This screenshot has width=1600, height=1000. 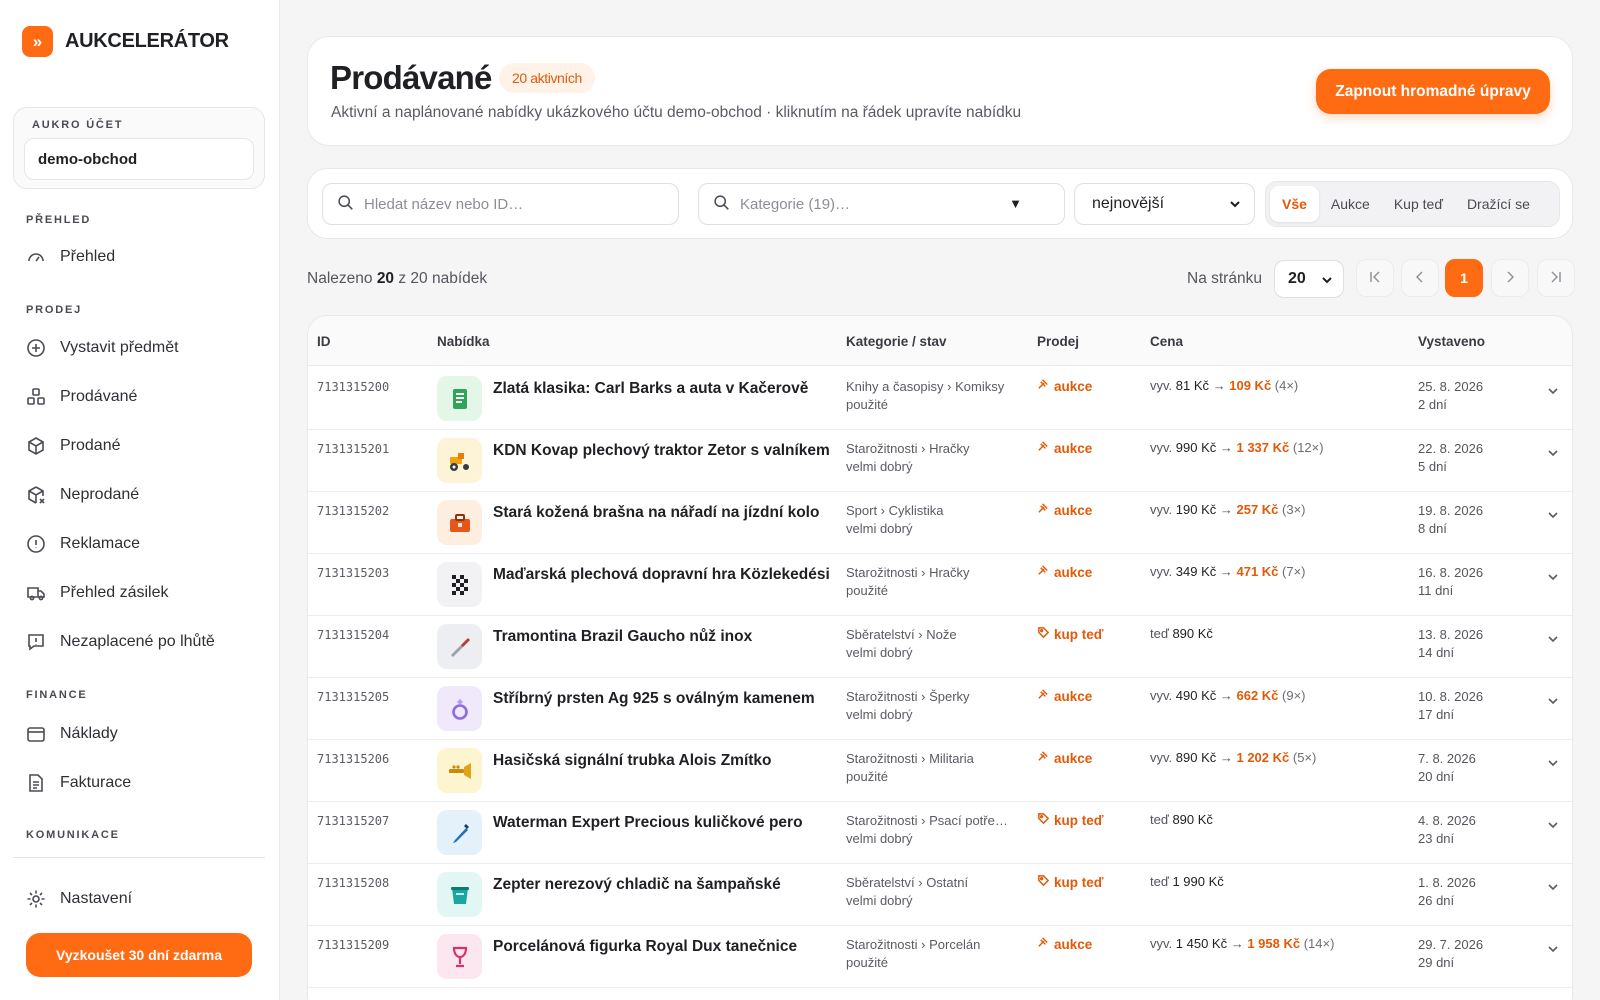 What do you see at coordinates (397, 279) in the screenshot?
I see `results-count: Nalezeno 20 z 20 nabídek` at bounding box center [397, 279].